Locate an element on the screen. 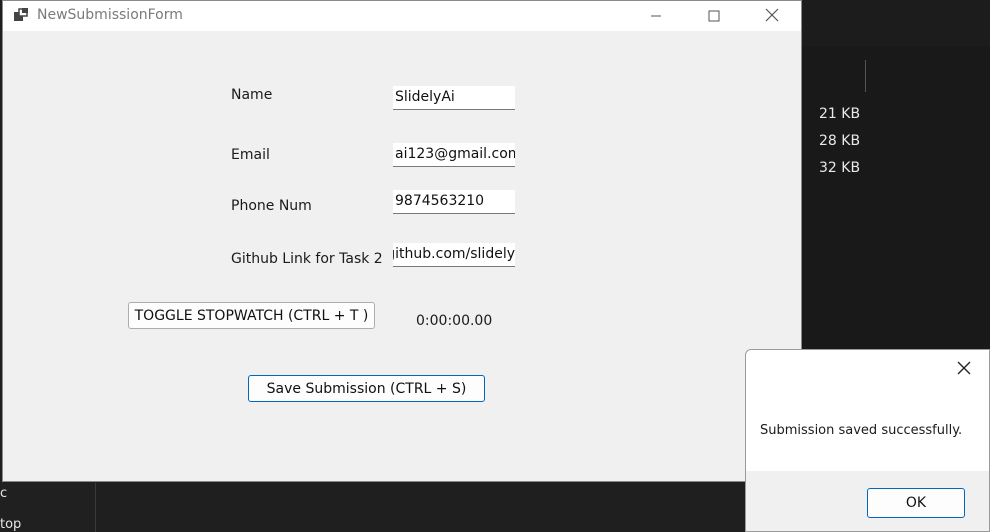  save-submission-button: Save Submission (CTRL + S) is located at coordinates (366, 388).